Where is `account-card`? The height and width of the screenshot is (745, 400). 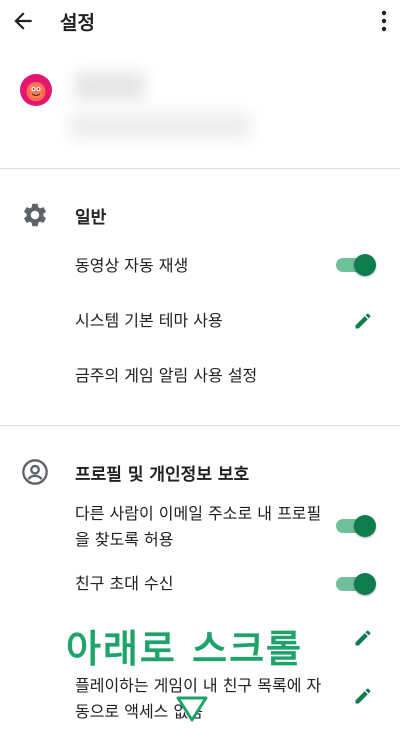 account-card is located at coordinates (200, 110).